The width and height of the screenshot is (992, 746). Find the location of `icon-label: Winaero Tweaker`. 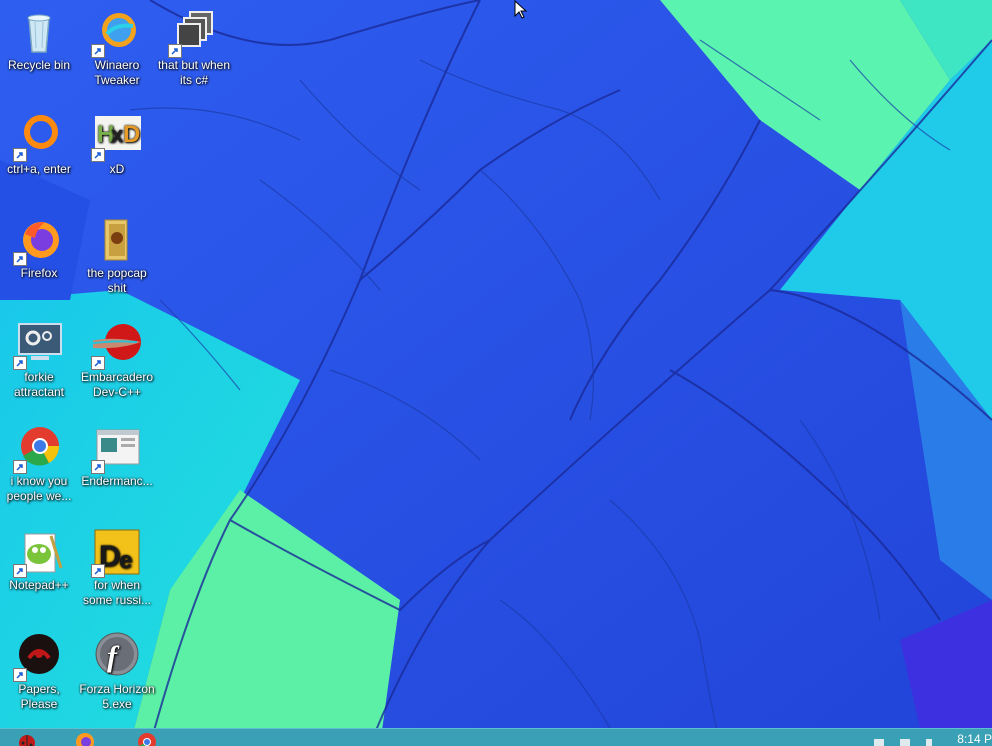

icon-label: Winaero Tweaker is located at coordinates (117, 73).